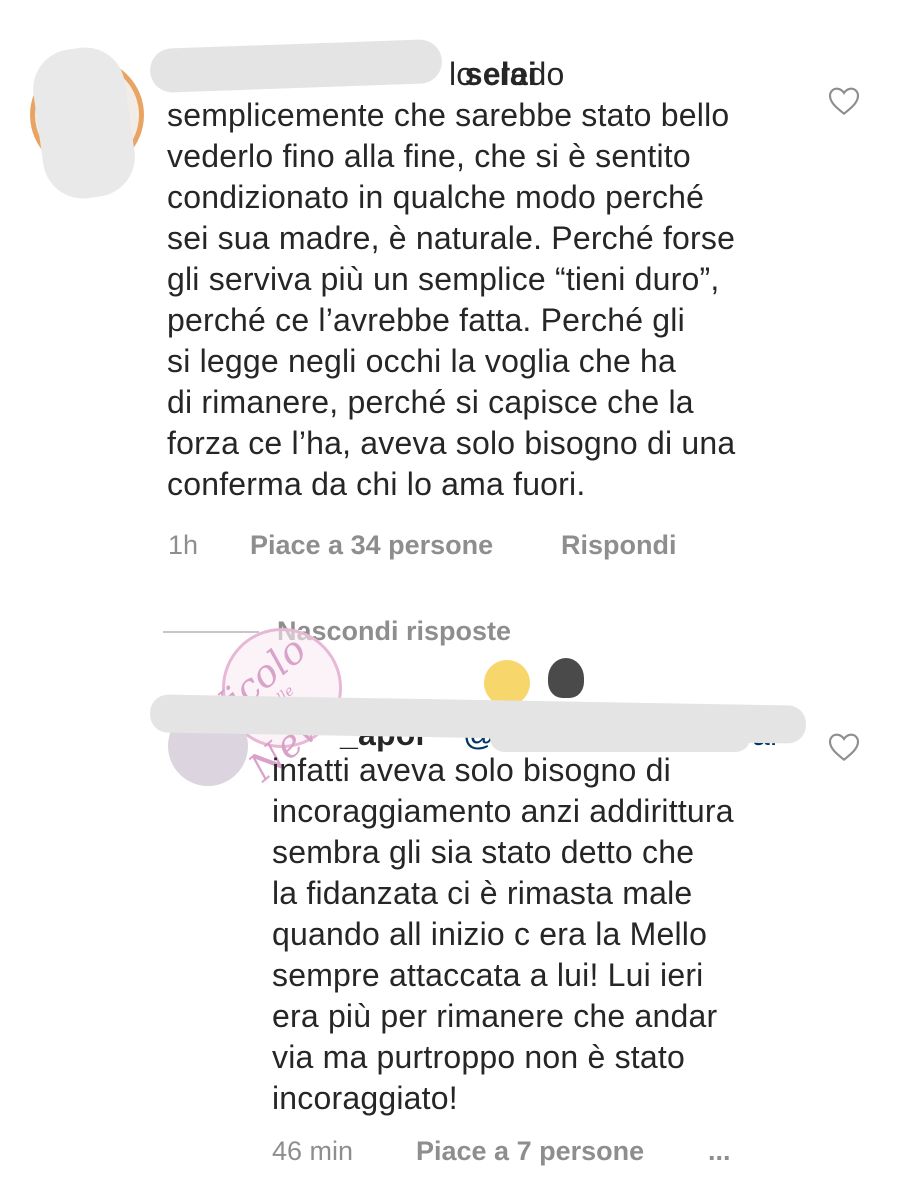  I want to click on likes-count-link: Piace a 7 persone, so click(530, 1151).